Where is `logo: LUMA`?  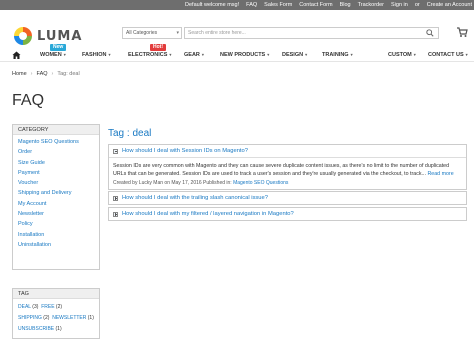
logo: LUMA is located at coordinates (48, 36).